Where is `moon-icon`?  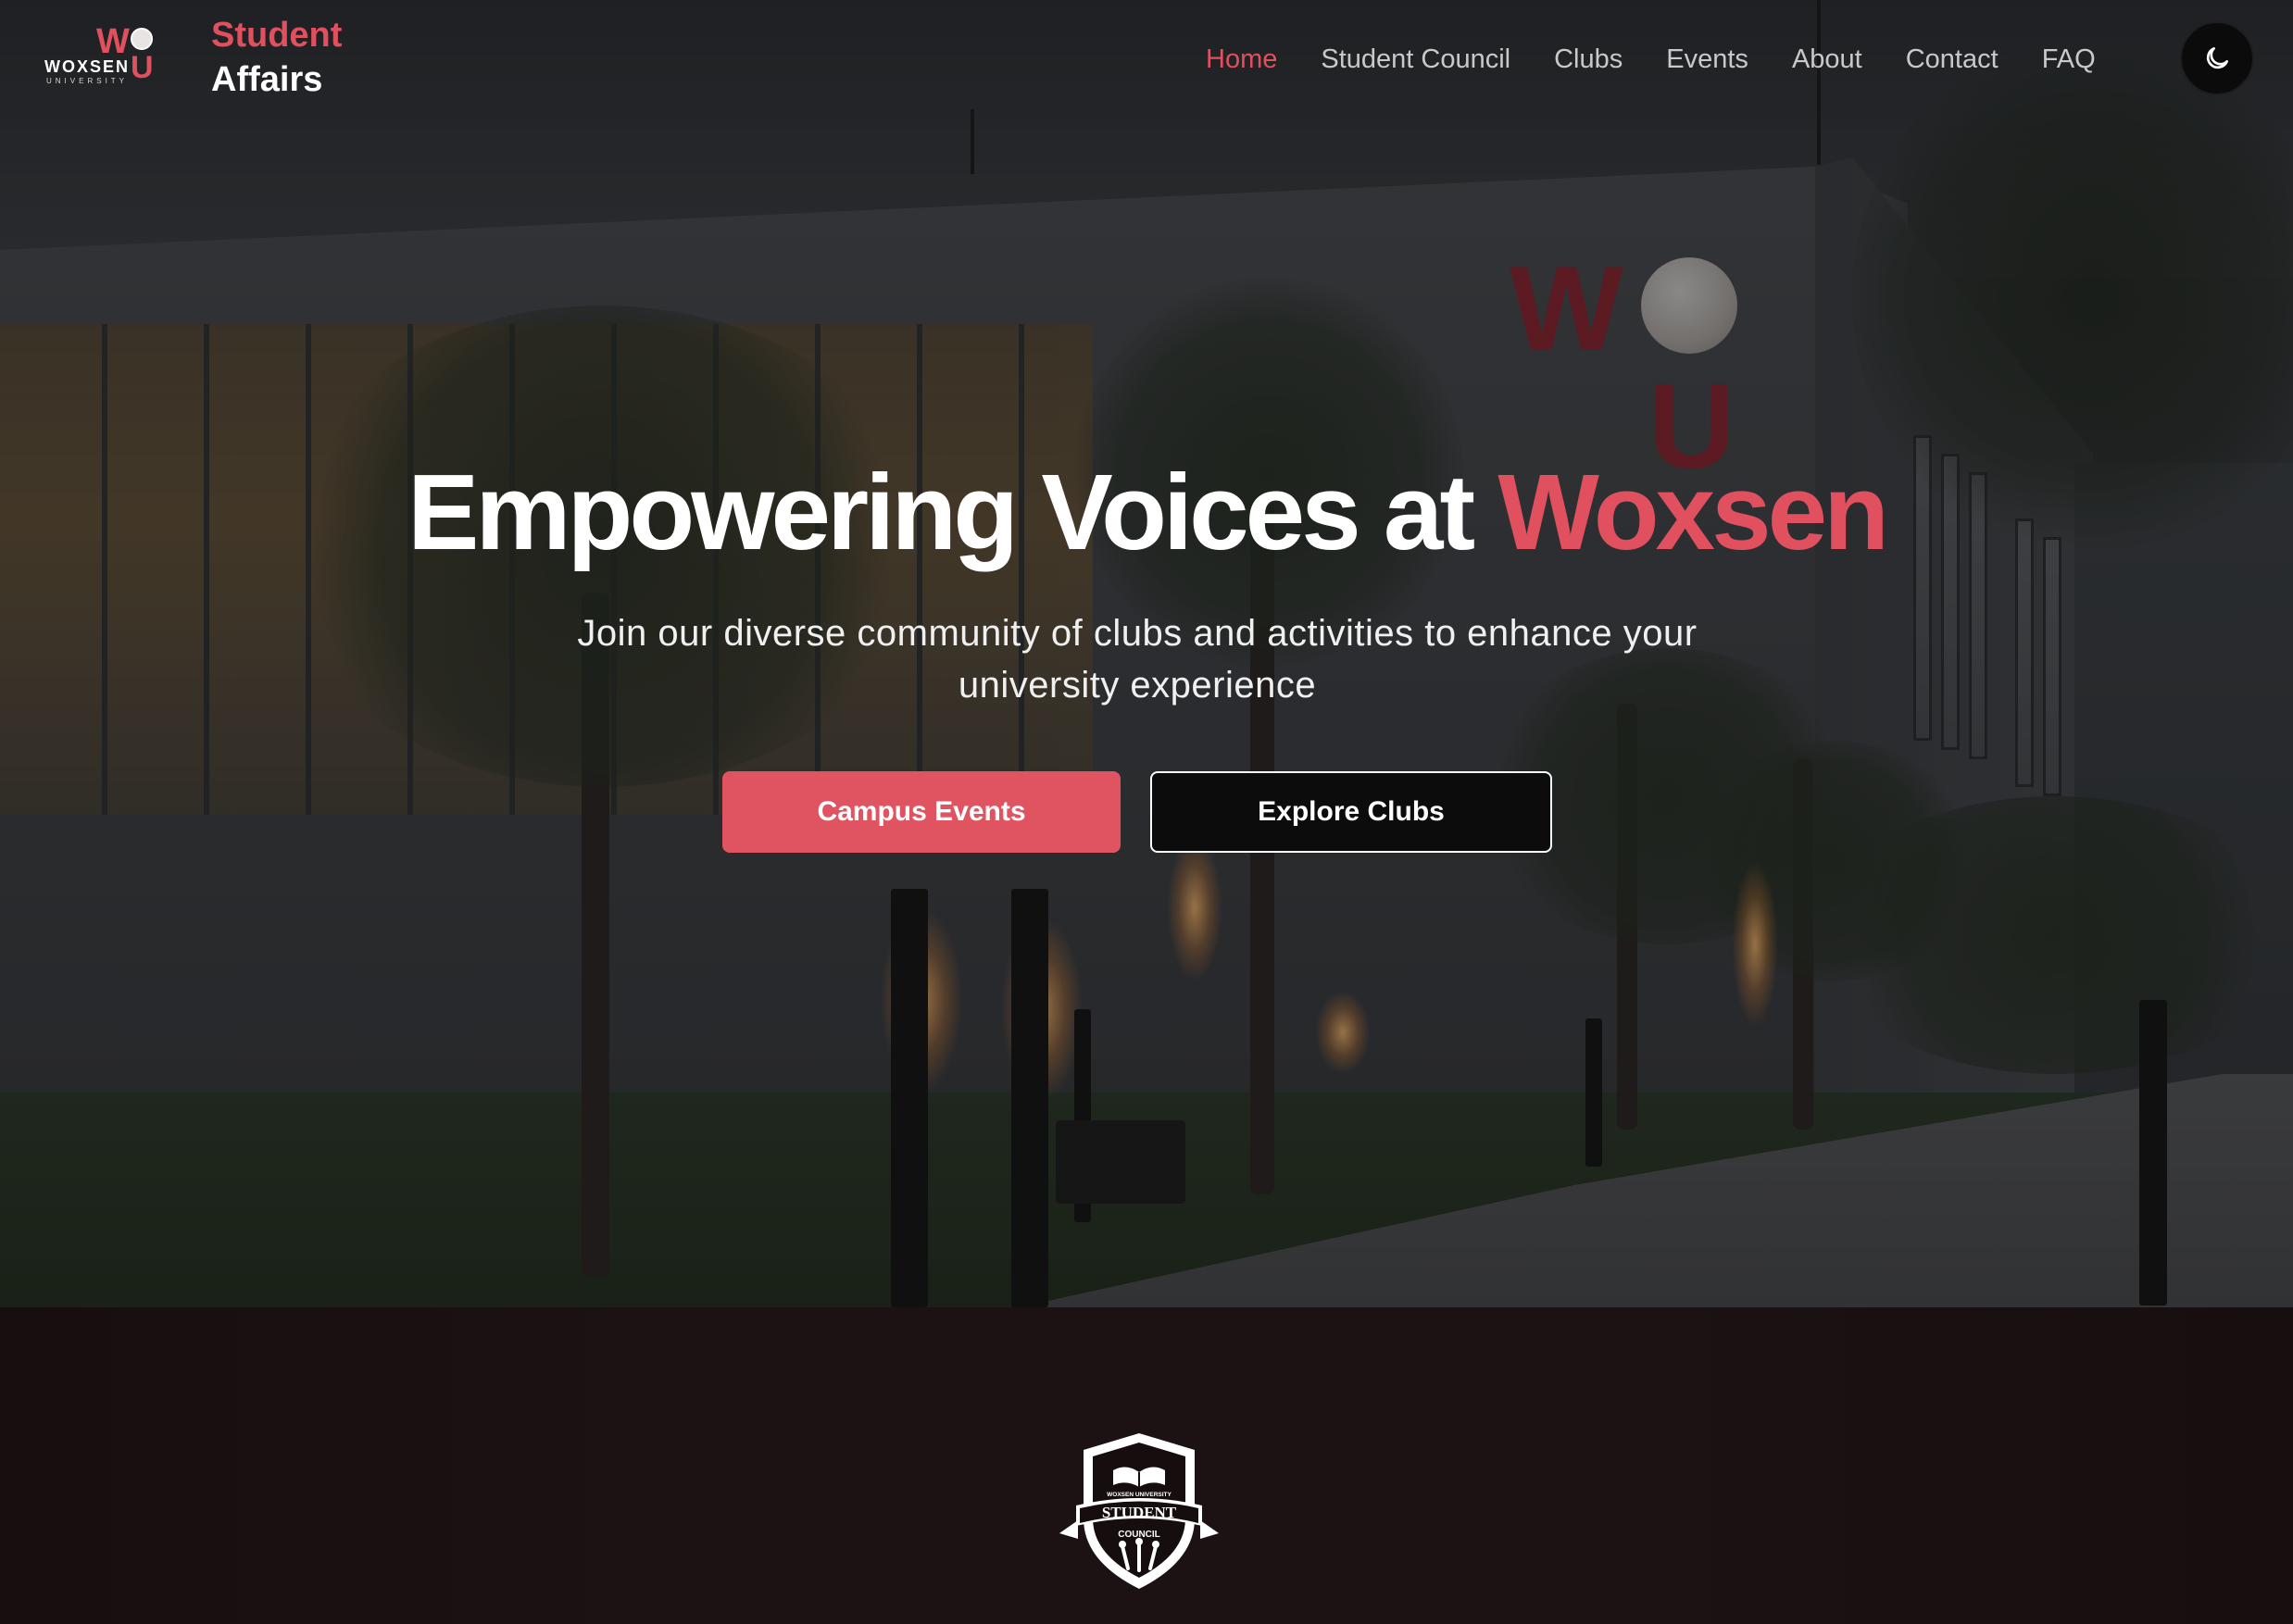 moon-icon is located at coordinates (2217, 58).